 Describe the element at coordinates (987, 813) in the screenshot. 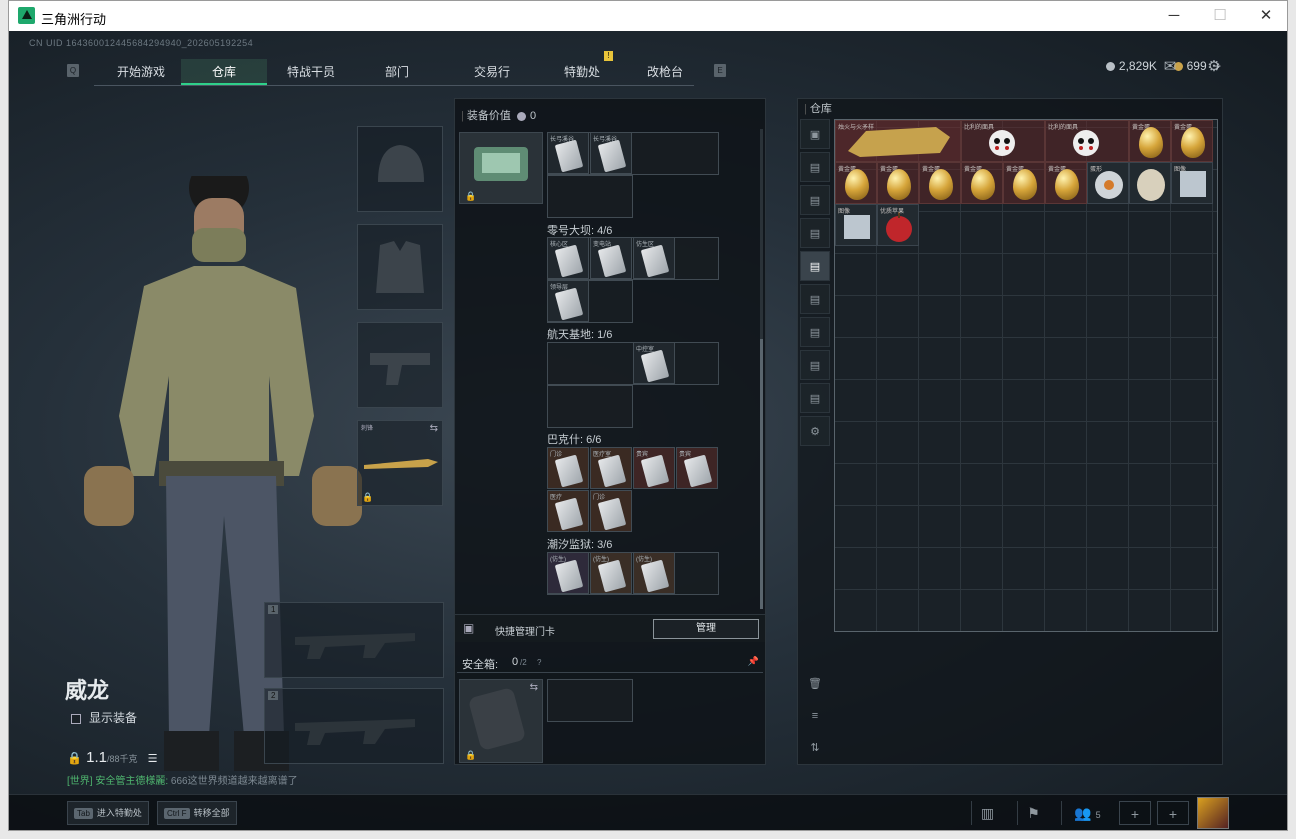

I see `stats-chart-icon: ▥` at that location.